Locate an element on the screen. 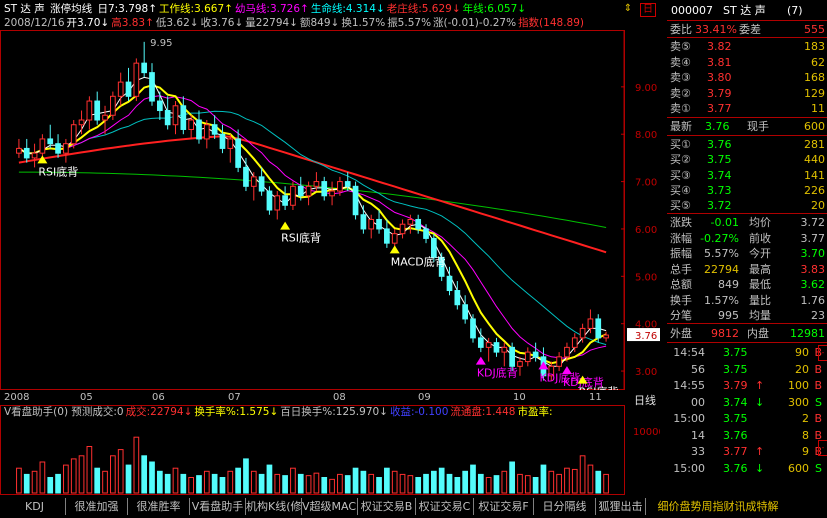  sell-level-5: 卖⑤ 3.82 183 is located at coordinates (747, 46).